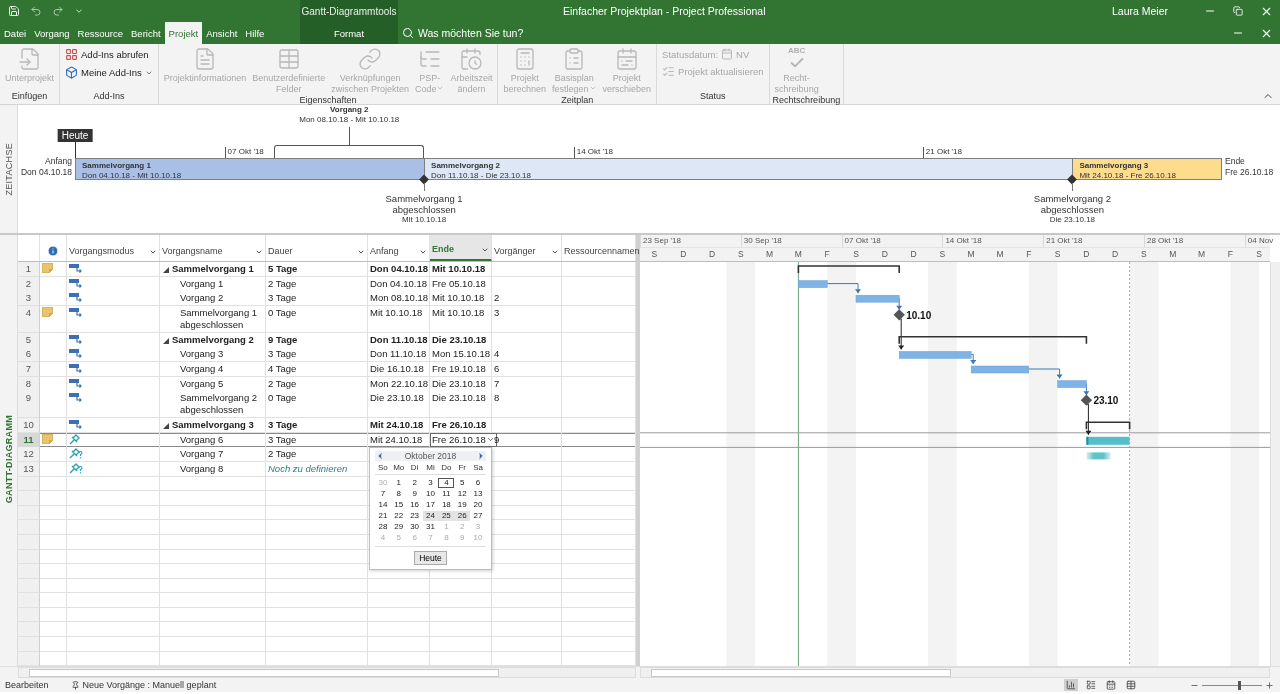  What do you see at coordinates (317, 248) in the screenshot?
I see `column-header: Dauer` at bounding box center [317, 248].